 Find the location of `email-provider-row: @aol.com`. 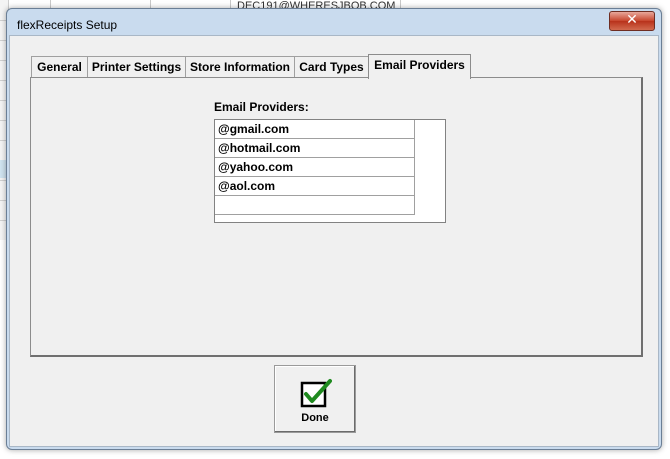

email-provider-row: @aol.com is located at coordinates (315, 186).